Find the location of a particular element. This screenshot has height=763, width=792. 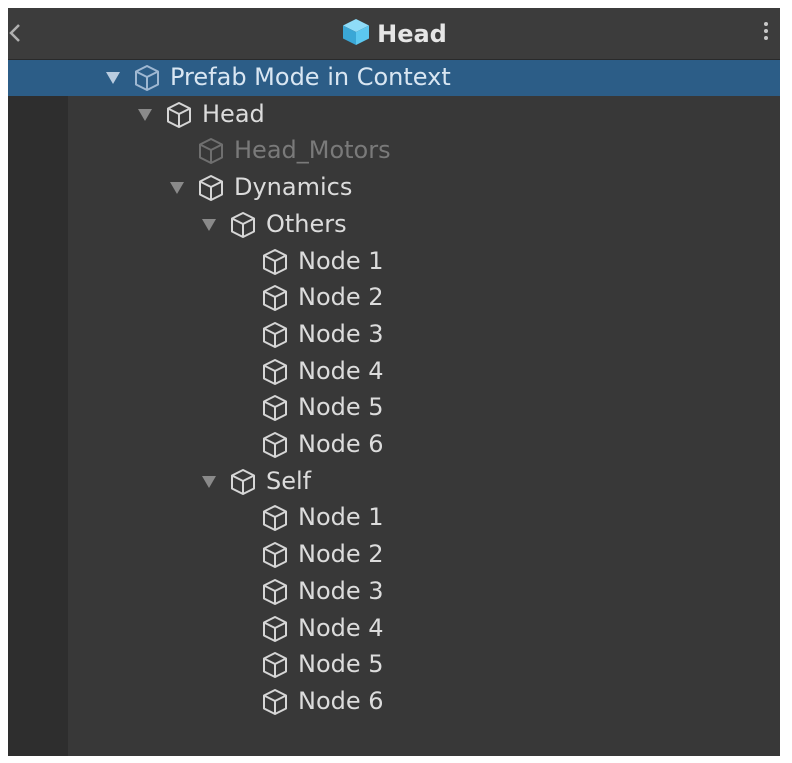

kebab-menu-icon is located at coordinates (766, 34).